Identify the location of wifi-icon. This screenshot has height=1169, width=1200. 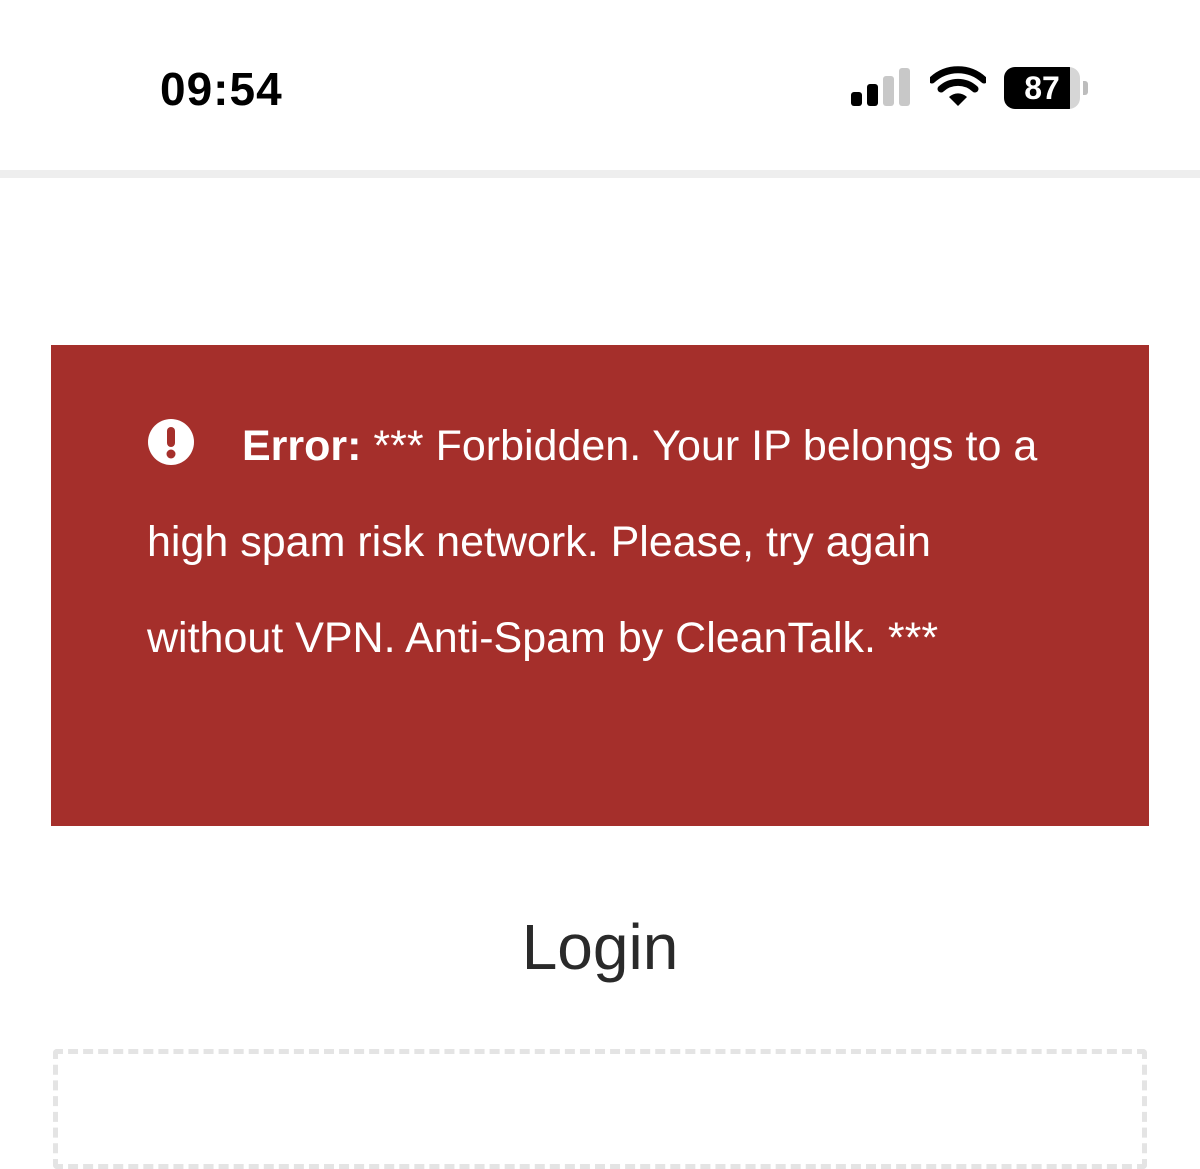
(958, 86).